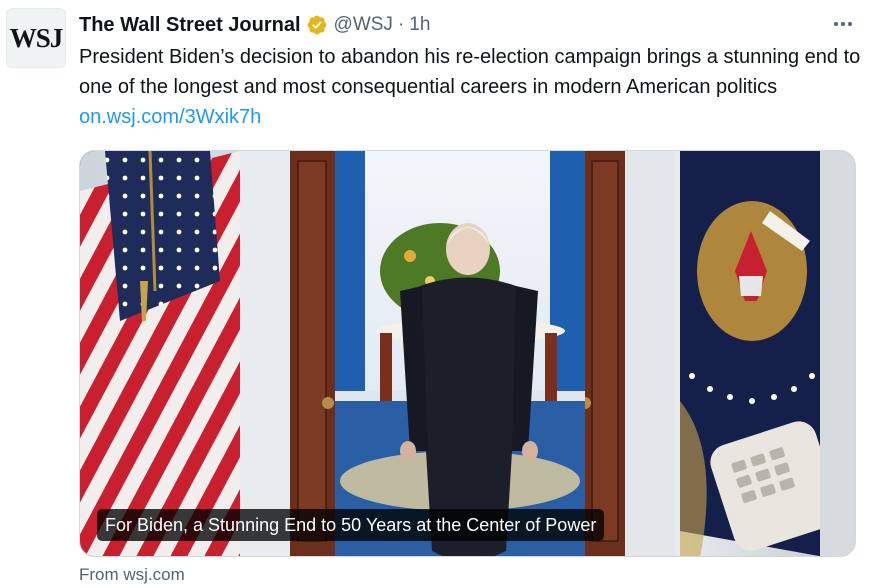 The image size is (889, 588). What do you see at coordinates (132, 575) in the screenshot?
I see `card-source-link: From wsj.com` at bounding box center [132, 575].